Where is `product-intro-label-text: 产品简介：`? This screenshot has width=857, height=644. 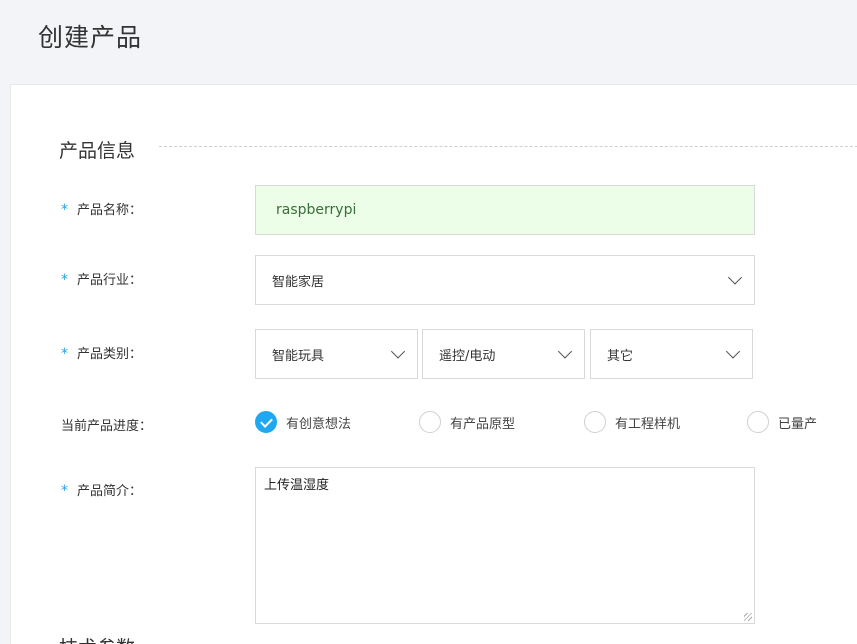 product-intro-label-text: 产品简介： is located at coordinates (110, 491).